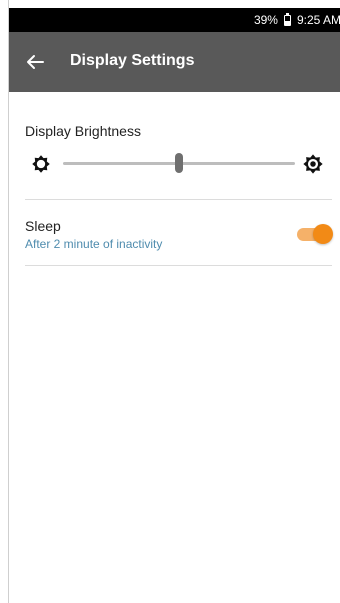 The width and height of the screenshot is (340, 603). I want to click on sleep-setting: Sleep After 2 minute of inactivity, so click(174, 234).